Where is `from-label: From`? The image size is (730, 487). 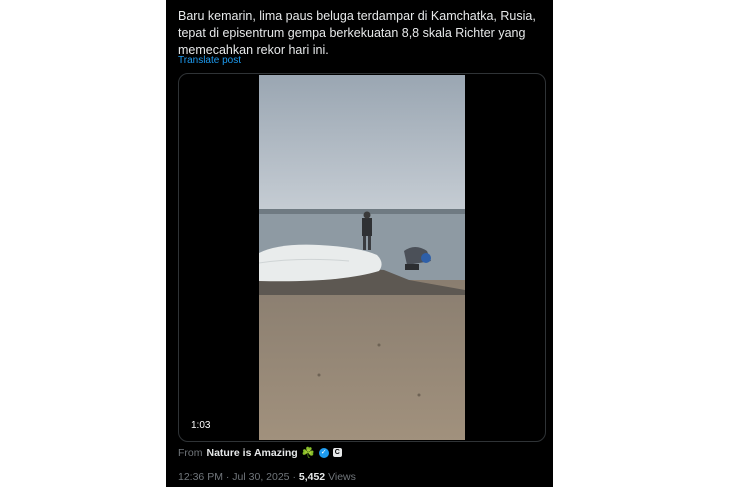 from-label: From is located at coordinates (190, 452).